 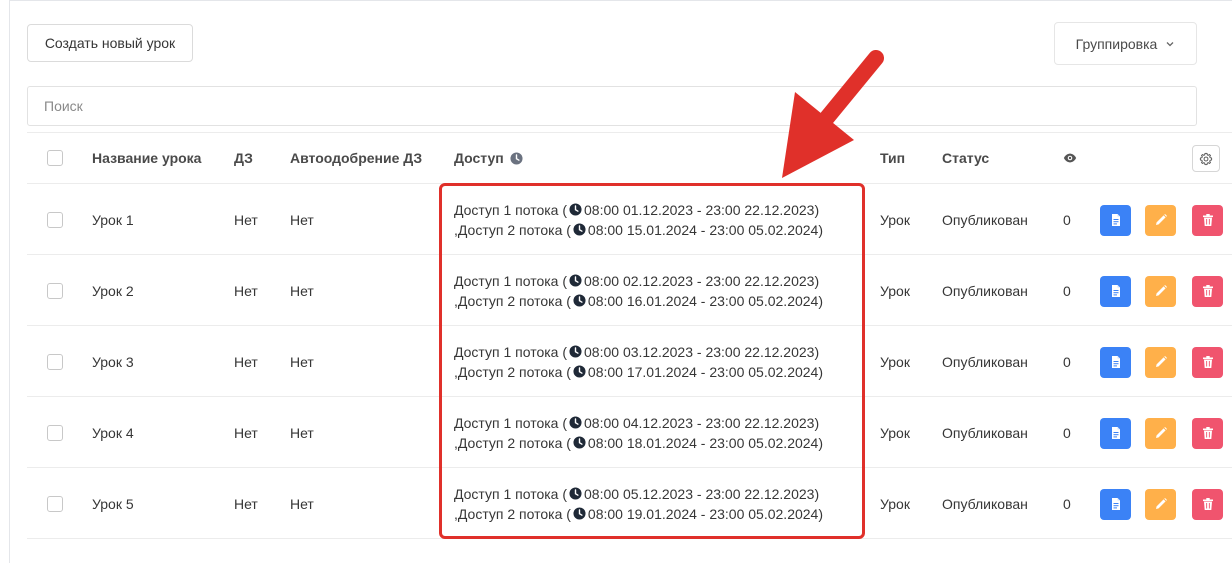 What do you see at coordinates (1070, 158) in the screenshot?
I see `column-header-views` at bounding box center [1070, 158].